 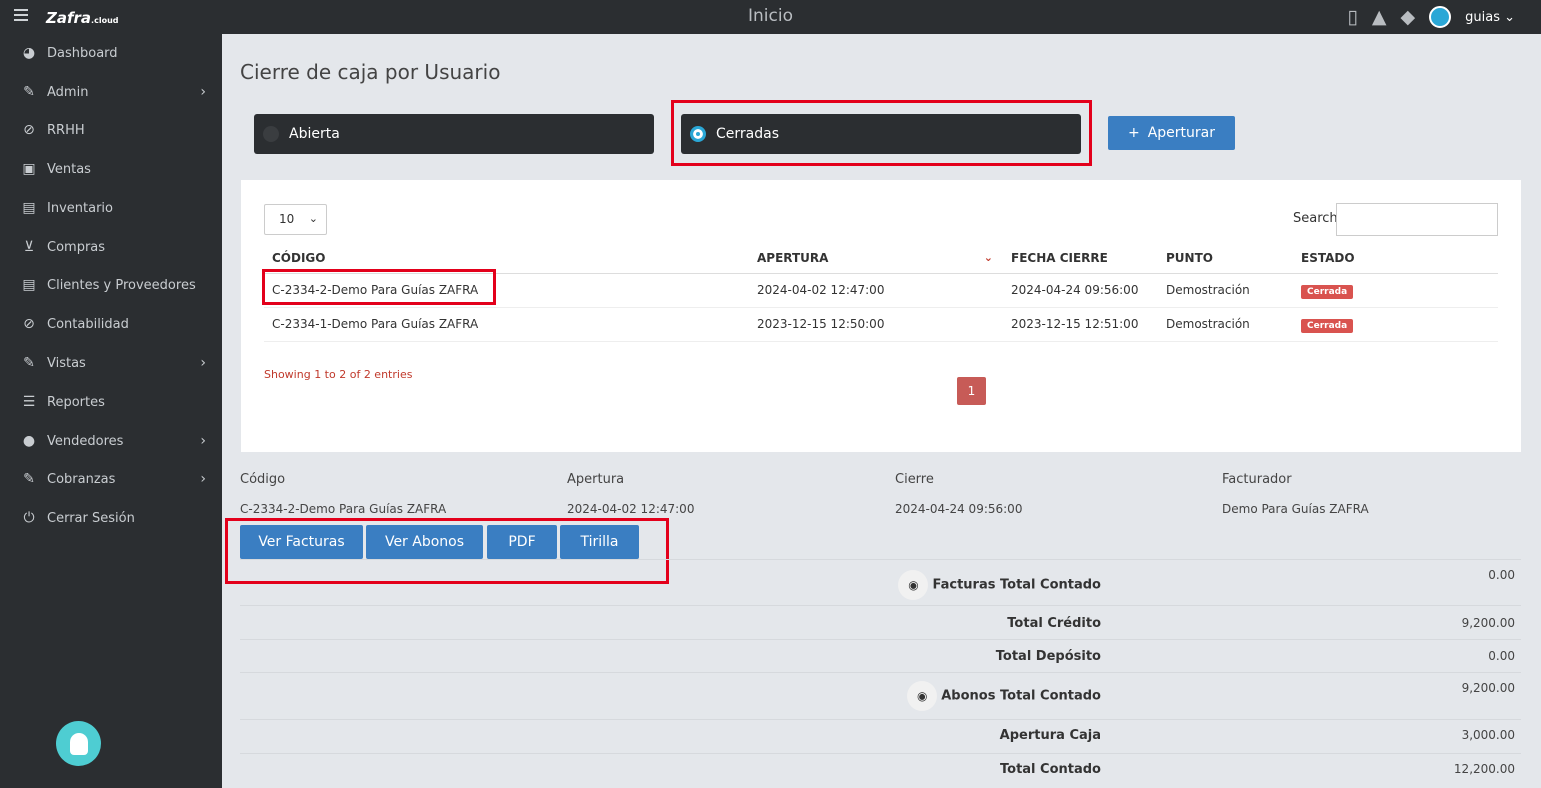 What do you see at coordinates (876, 324) in the screenshot?
I see `cell-apertura: 2023-12-15 12:50:00` at bounding box center [876, 324].